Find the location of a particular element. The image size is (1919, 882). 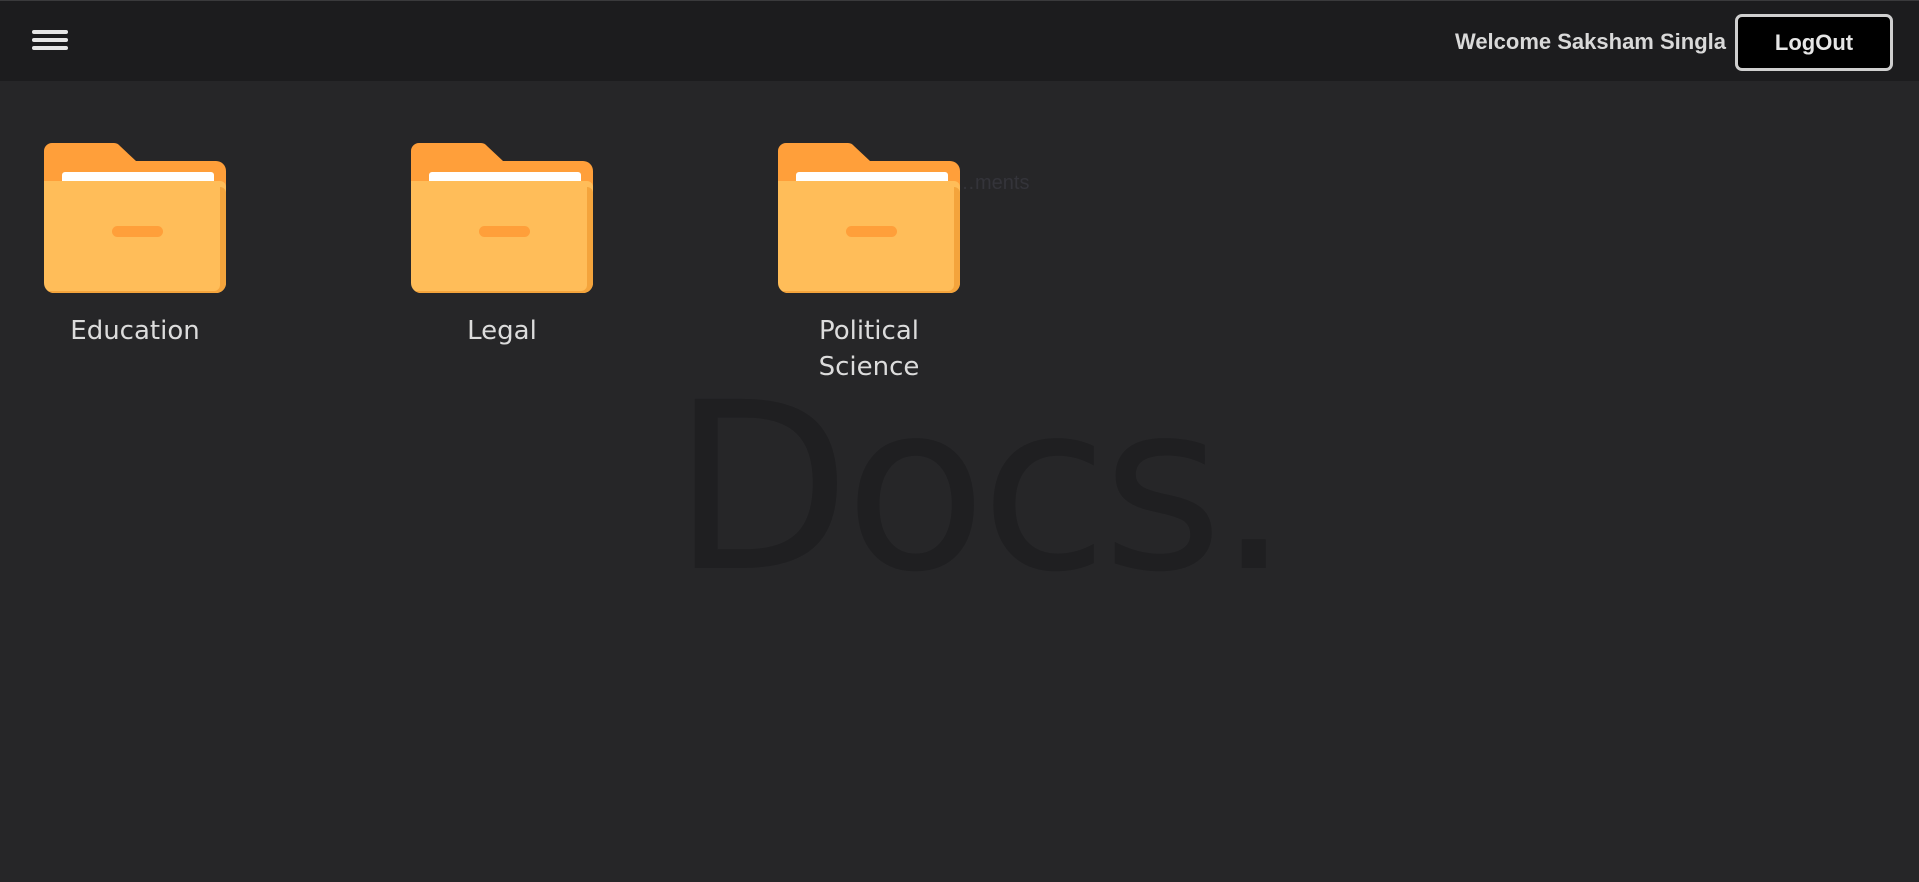

docs-watermark: Docs. is located at coordinates (981, 488).